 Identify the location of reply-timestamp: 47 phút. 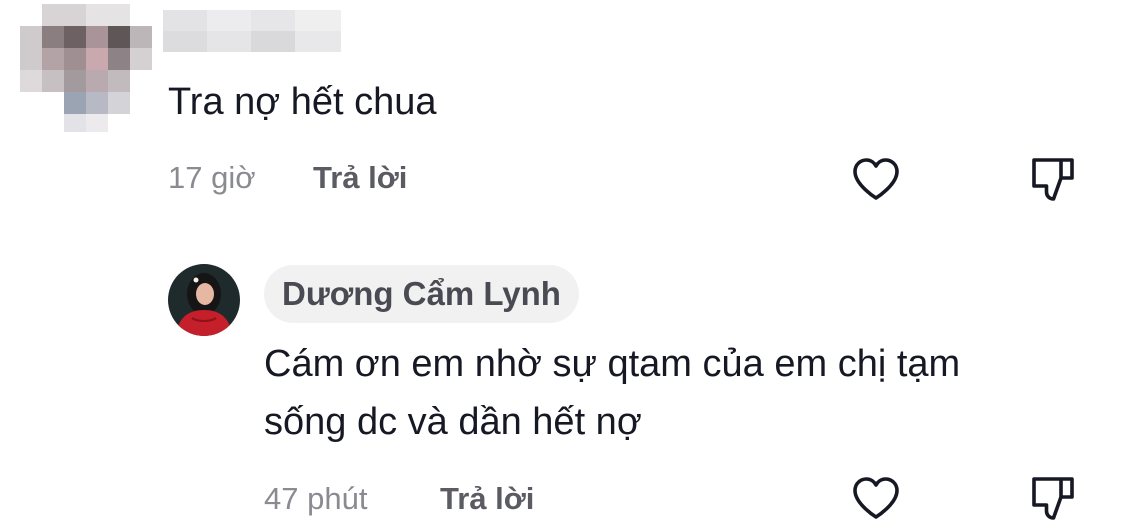
(316, 498).